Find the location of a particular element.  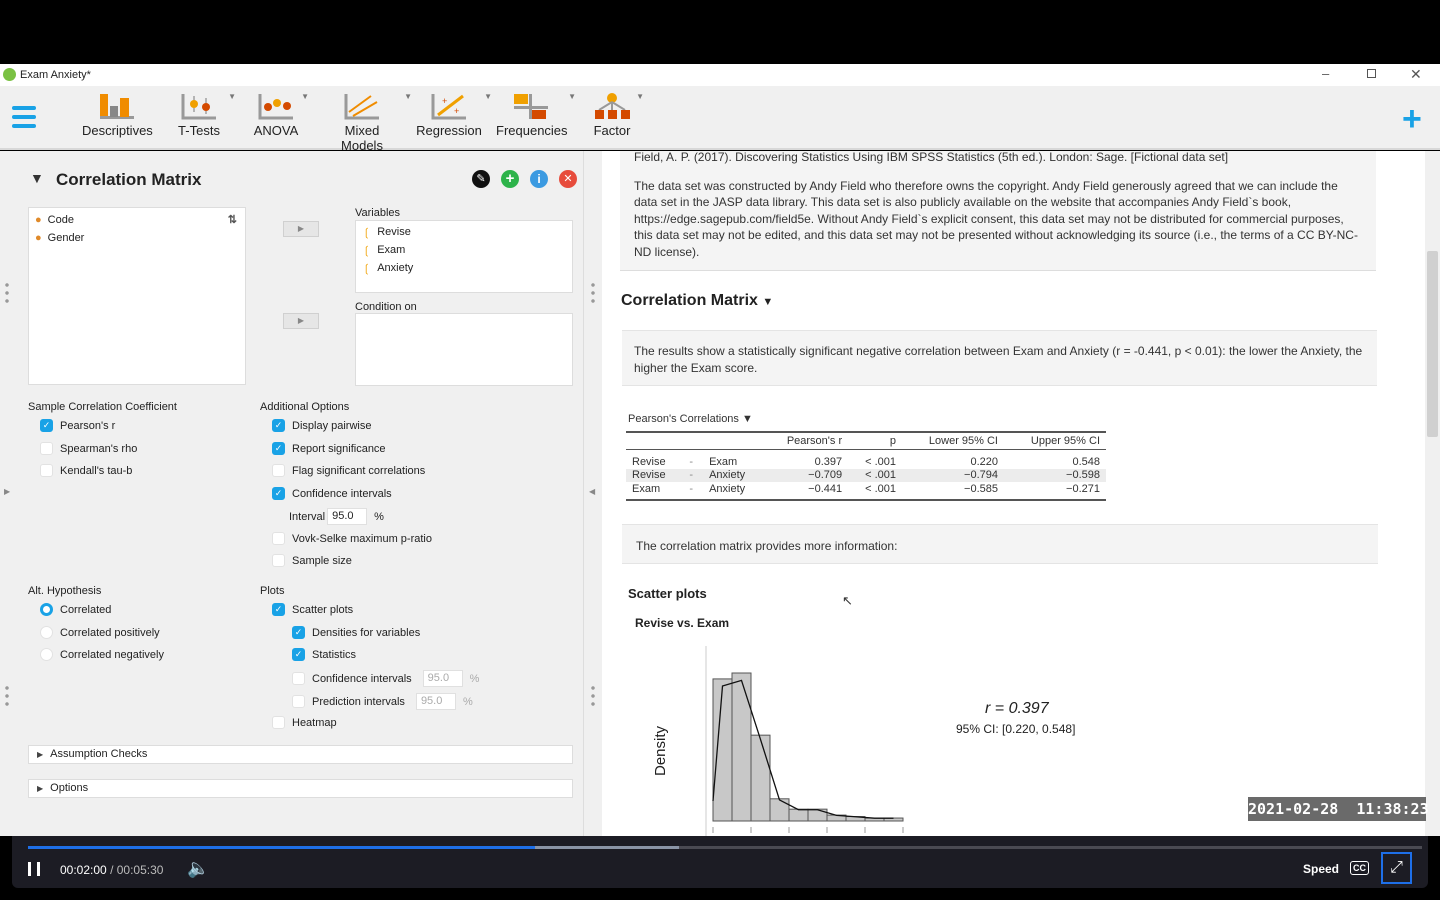

close-button: ✕ is located at coordinates (1416, 74).